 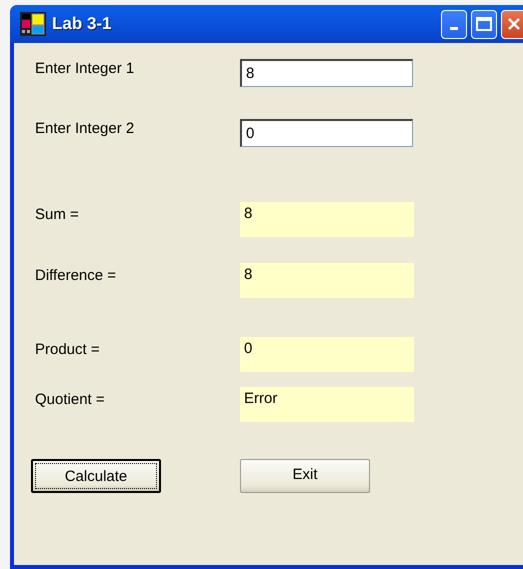 What do you see at coordinates (85, 68) in the screenshot?
I see `field-label: Enter Integer 1` at bounding box center [85, 68].